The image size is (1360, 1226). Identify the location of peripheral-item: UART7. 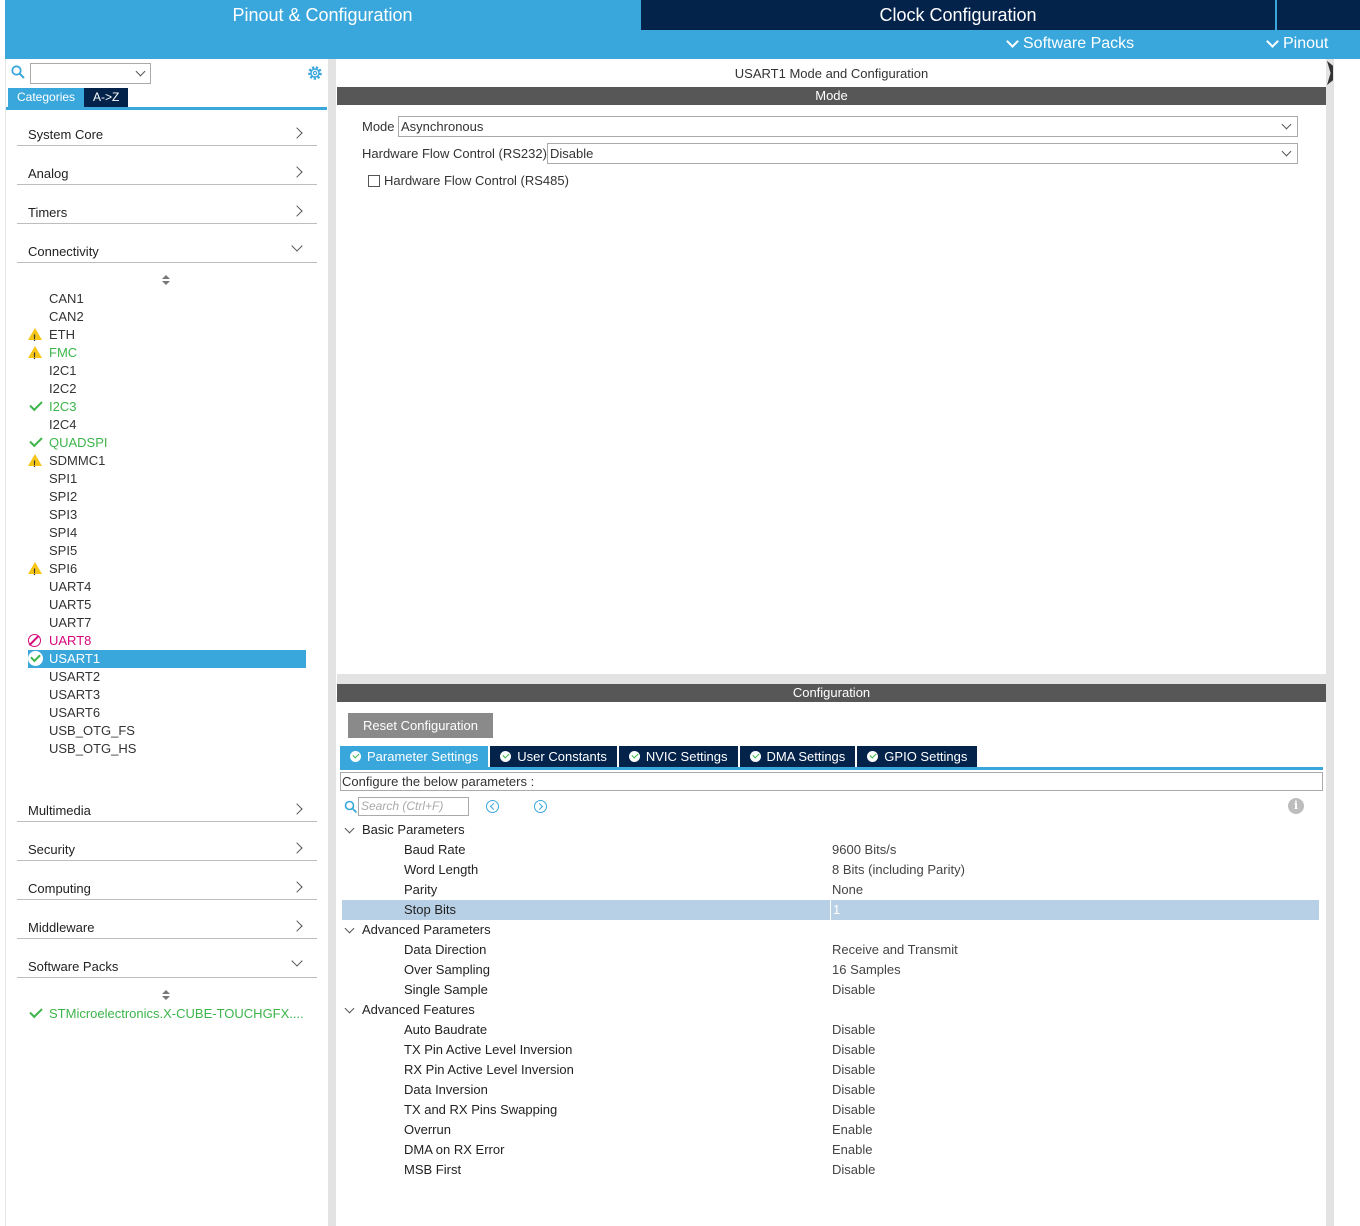
(167, 623).